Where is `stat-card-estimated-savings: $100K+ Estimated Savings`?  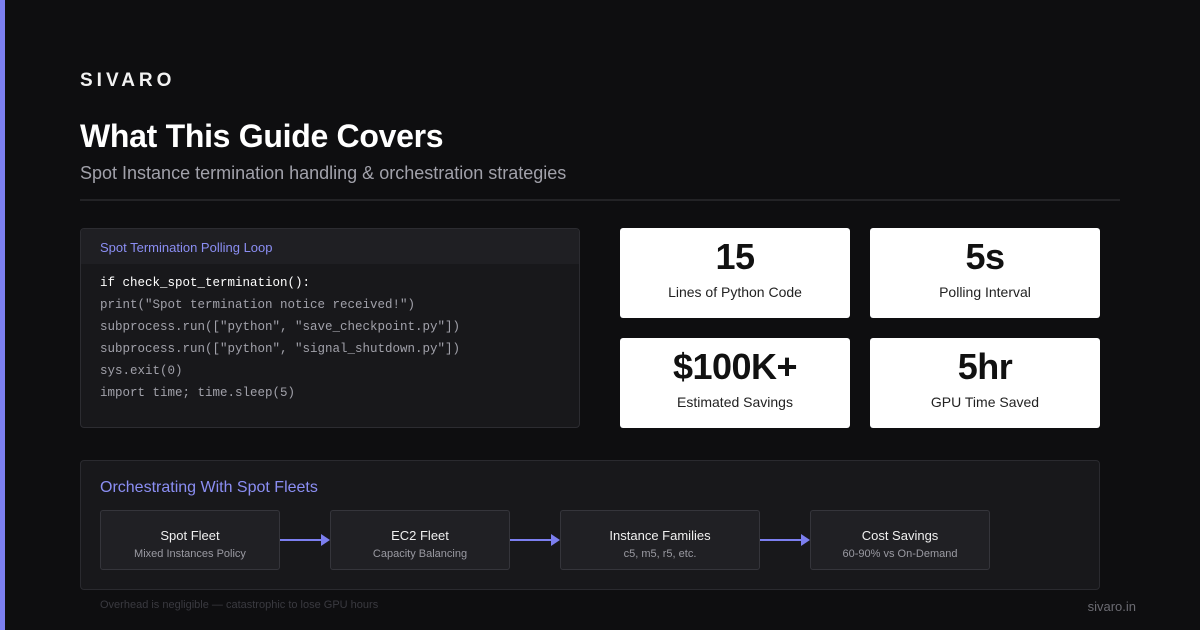 stat-card-estimated-savings: $100K+ Estimated Savings is located at coordinates (735, 383).